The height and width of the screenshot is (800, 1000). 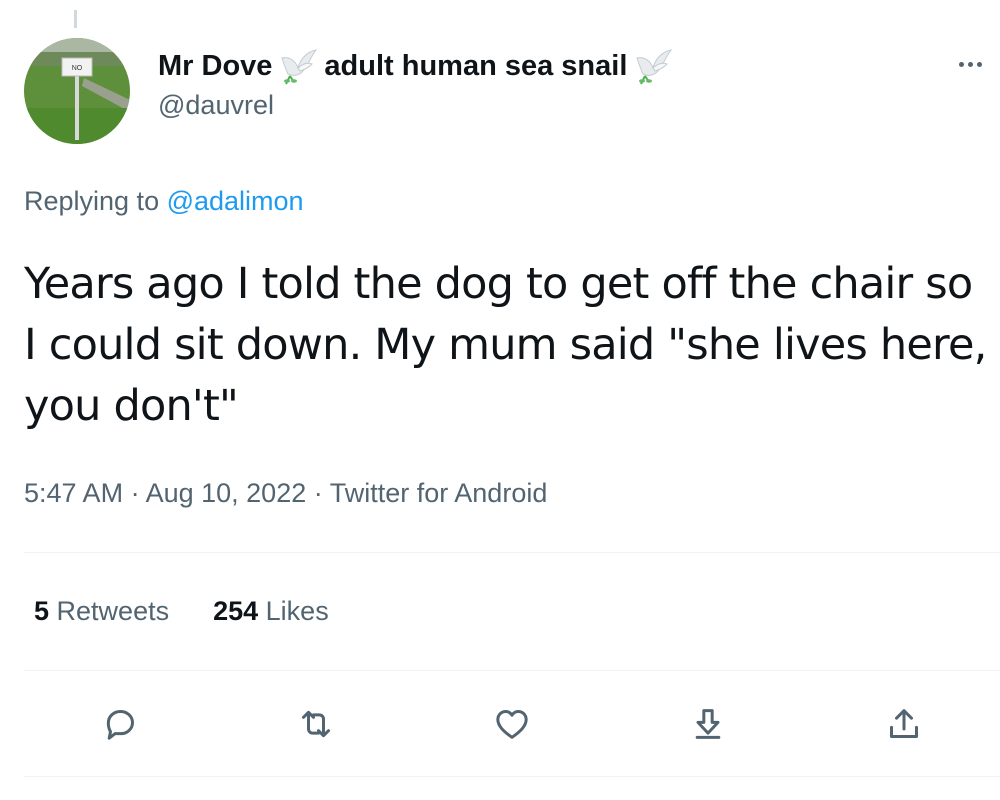 What do you see at coordinates (77, 68) in the screenshot?
I see `avatar-sign-text: NO` at bounding box center [77, 68].